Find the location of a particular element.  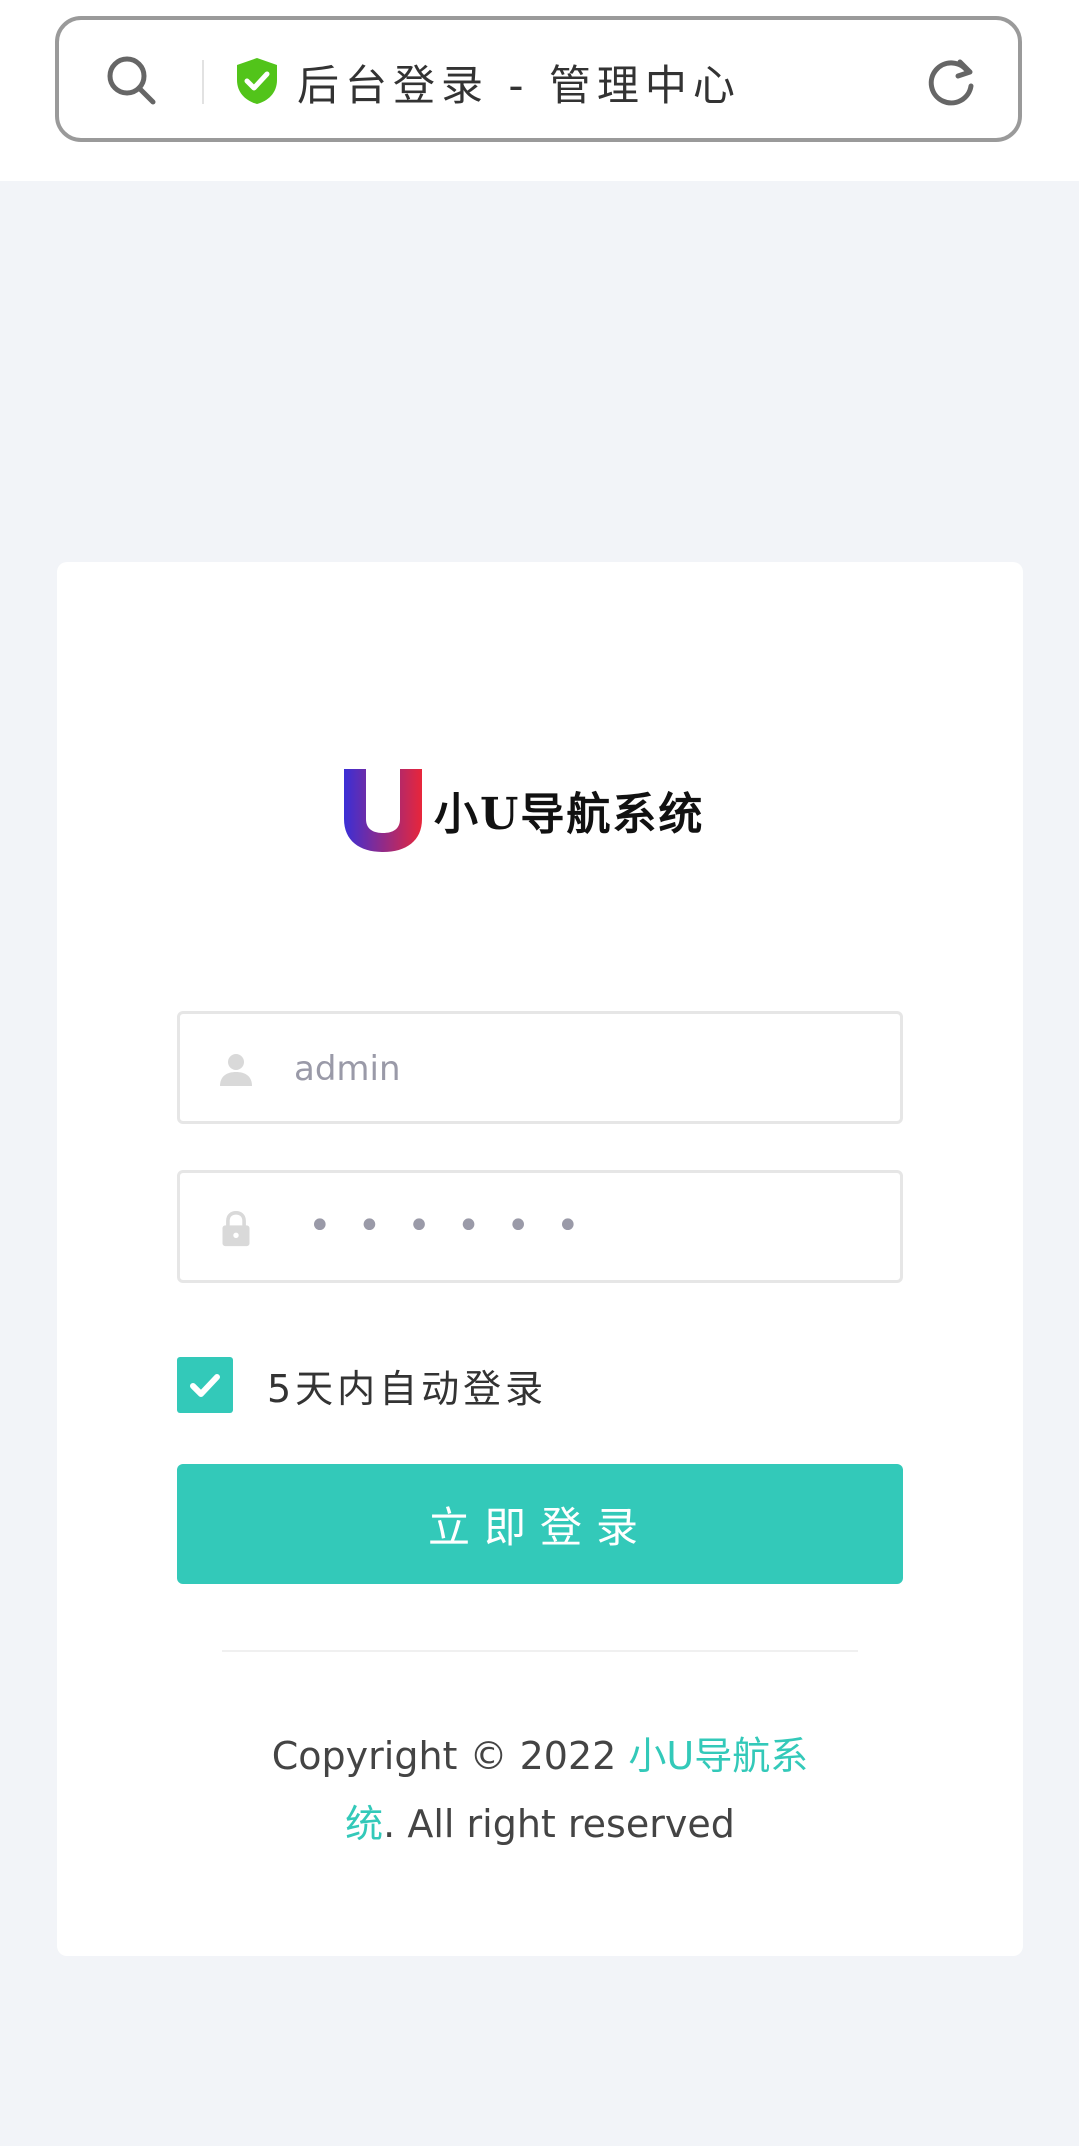

check-icon is located at coordinates (205, 1385).